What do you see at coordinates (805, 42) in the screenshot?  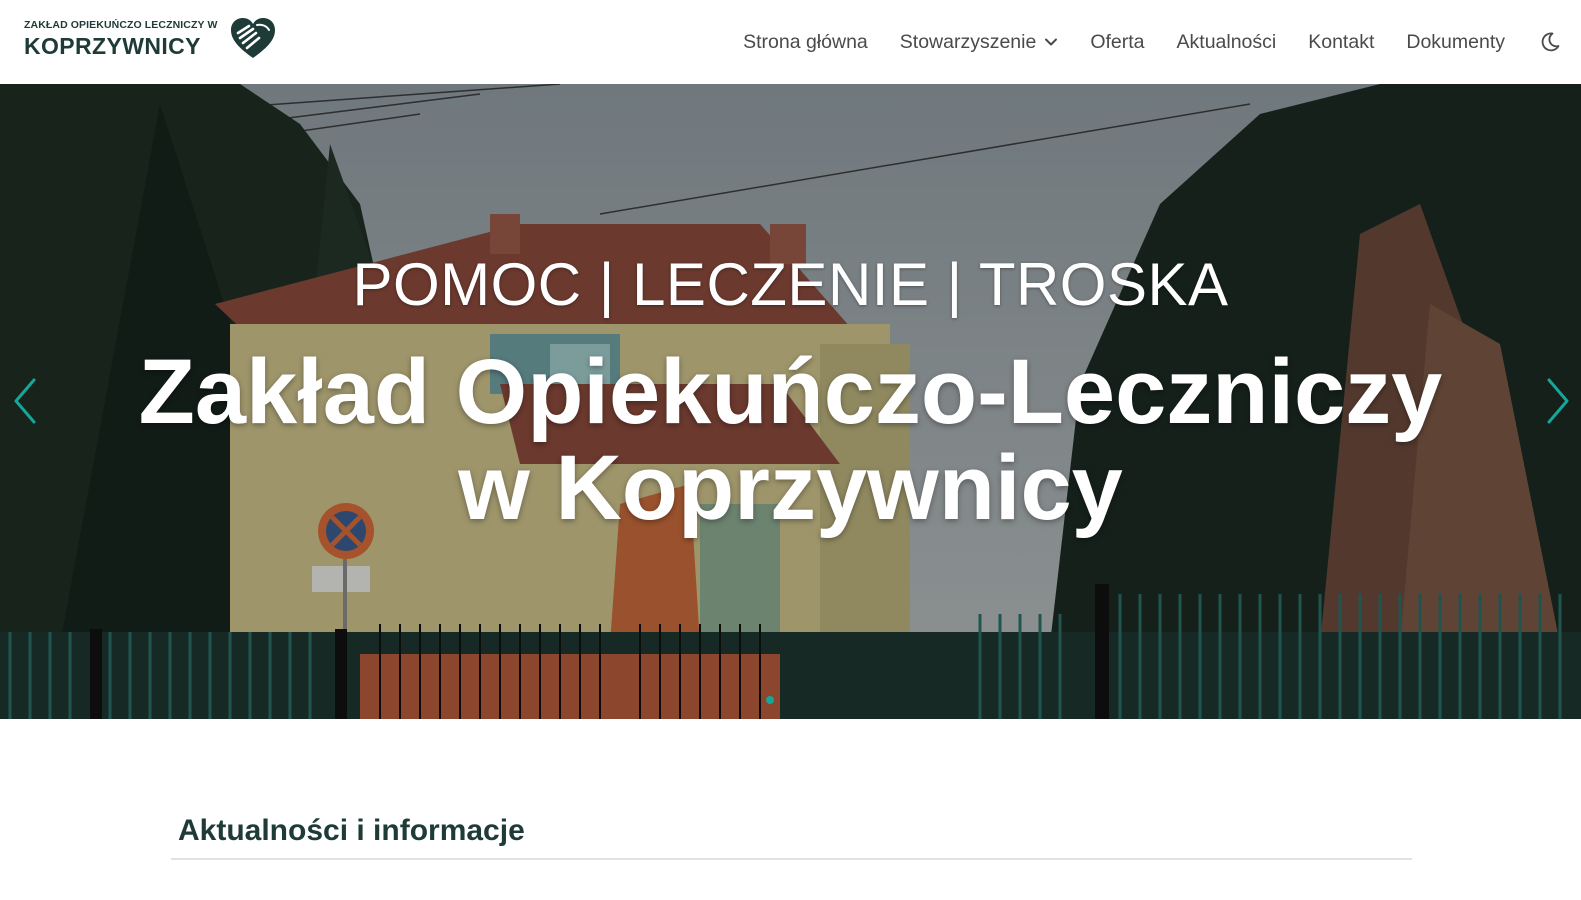 I see `nav-item-home: Strona główna` at bounding box center [805, 42].